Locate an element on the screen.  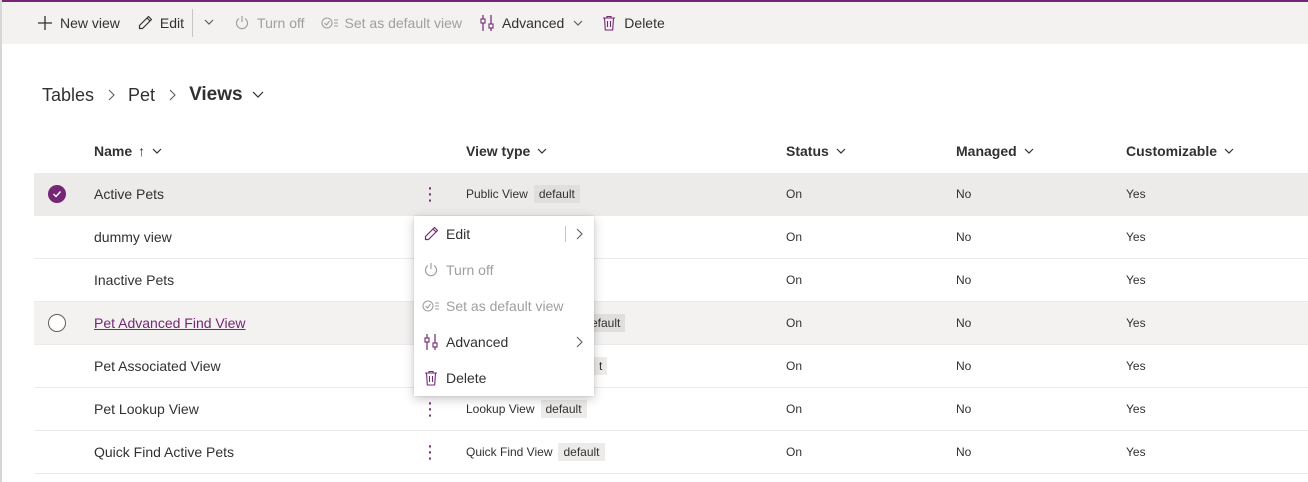
delete-label: Delete is located at coordinates (644, 23).